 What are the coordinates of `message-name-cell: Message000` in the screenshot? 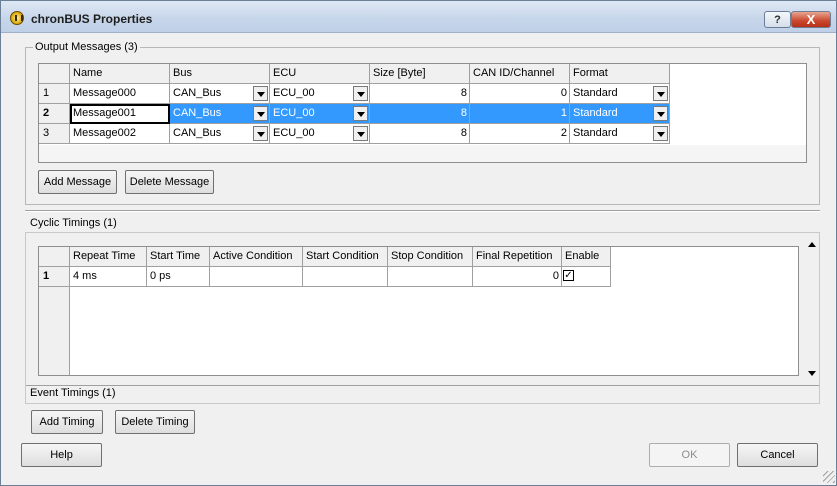 It's located at (120, 94).